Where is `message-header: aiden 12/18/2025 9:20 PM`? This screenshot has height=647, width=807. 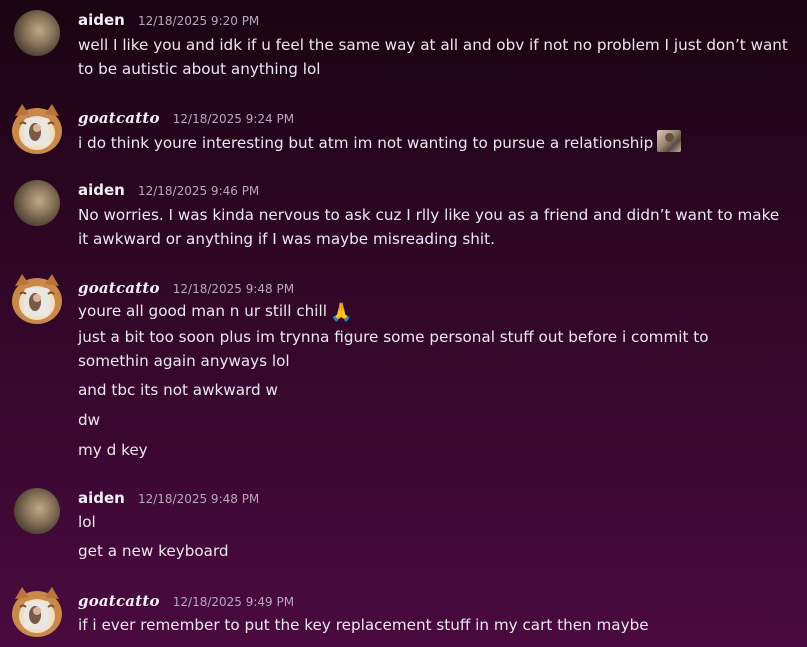
message-header: aiden 12/18/2025 9:20 PM is located at coordinates (168, 20).